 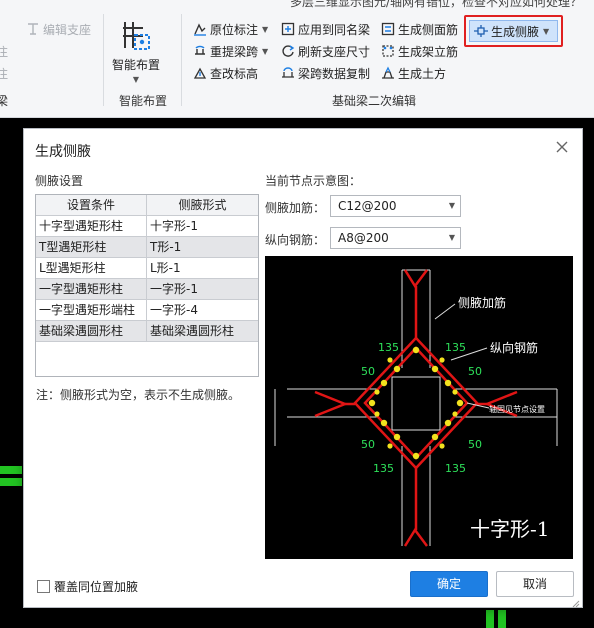 What do you see at coordinates (513, 31) in the screenshot?
I see `generate-haunch-button: 生成侧腋 ▼` at bounding box center [513, 31].